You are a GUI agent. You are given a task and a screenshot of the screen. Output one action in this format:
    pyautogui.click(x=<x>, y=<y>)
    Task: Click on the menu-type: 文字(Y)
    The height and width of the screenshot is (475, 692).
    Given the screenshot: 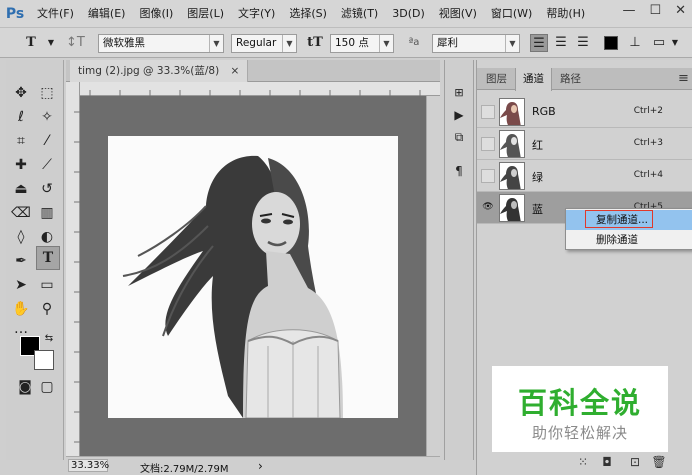 What is the action you would take?
    pyautogui.click(x=256, y=14)
    